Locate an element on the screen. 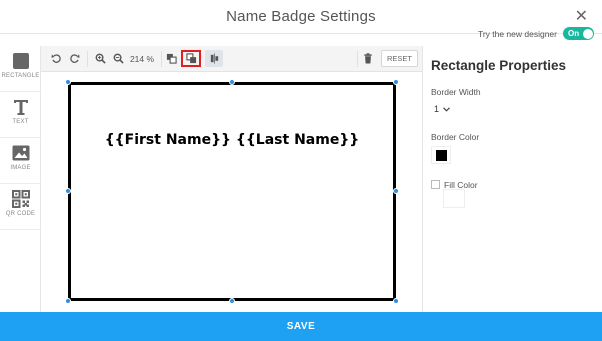 The height and width of the screenshot is (341, 602). zoom-level: 214 % is located at coordinates (142, 58).